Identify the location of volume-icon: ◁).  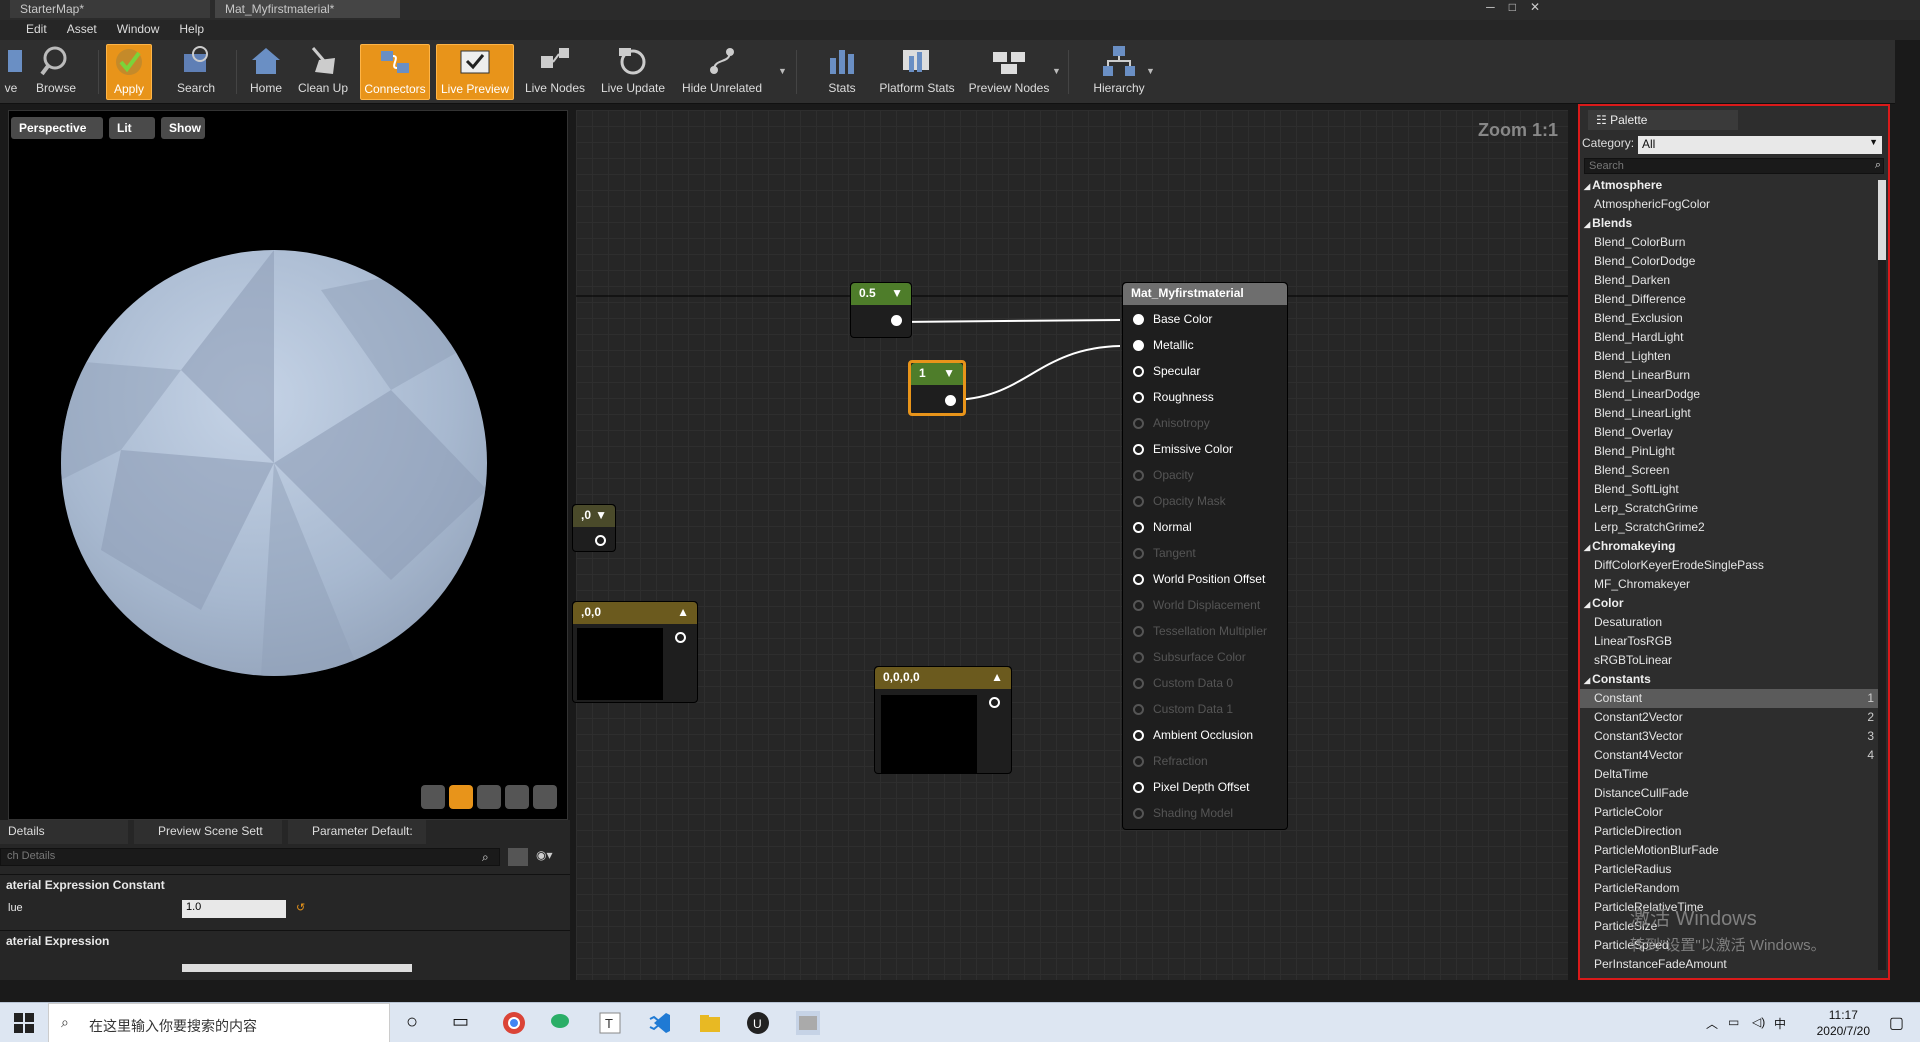
(1758, 1022).